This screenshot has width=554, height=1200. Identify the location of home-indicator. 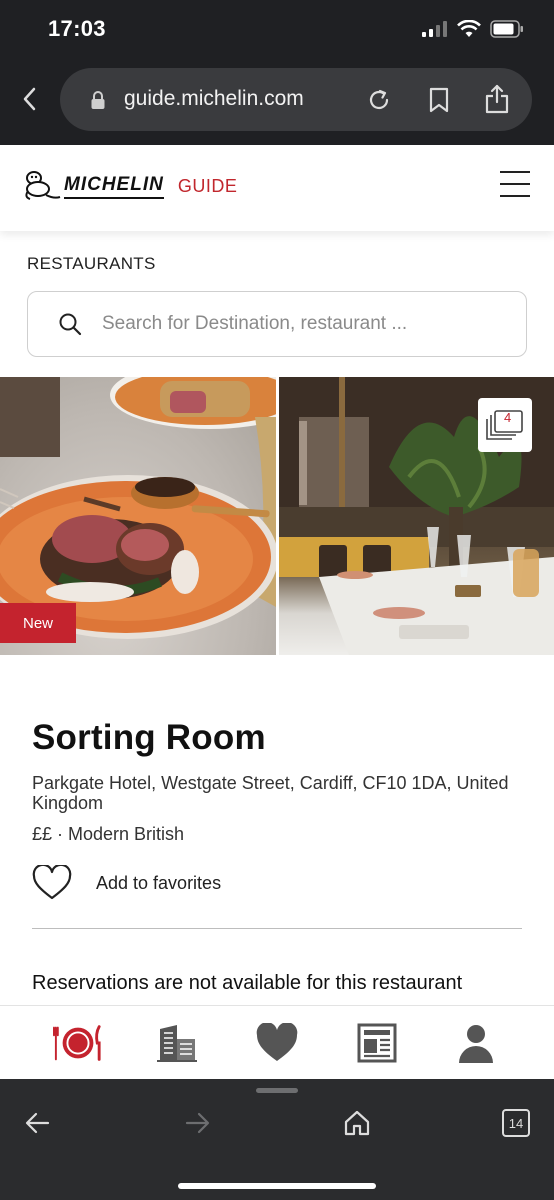
(277, 1186).